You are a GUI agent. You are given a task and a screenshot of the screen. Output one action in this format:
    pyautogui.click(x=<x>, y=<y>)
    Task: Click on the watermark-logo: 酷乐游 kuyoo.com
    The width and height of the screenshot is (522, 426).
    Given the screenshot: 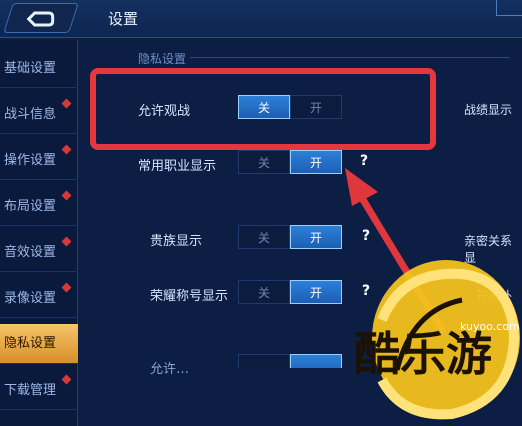 What is the action you would take?
    pyautogui.click(x=437, y=340)
    